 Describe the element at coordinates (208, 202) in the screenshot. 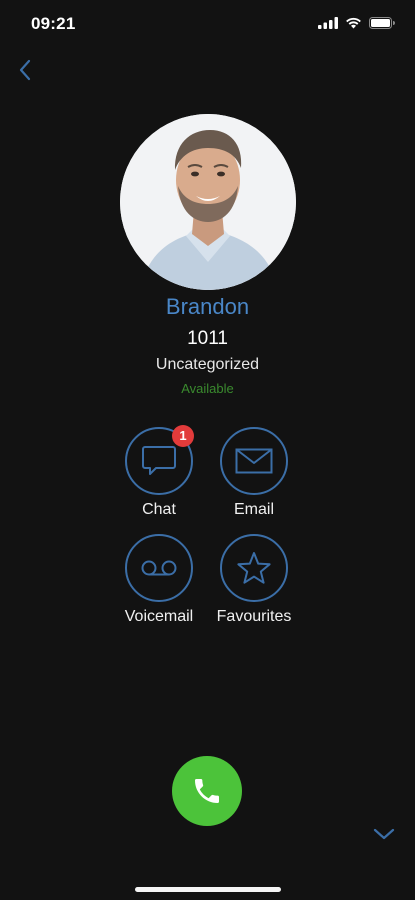

I see `contact-avatar` at that location.